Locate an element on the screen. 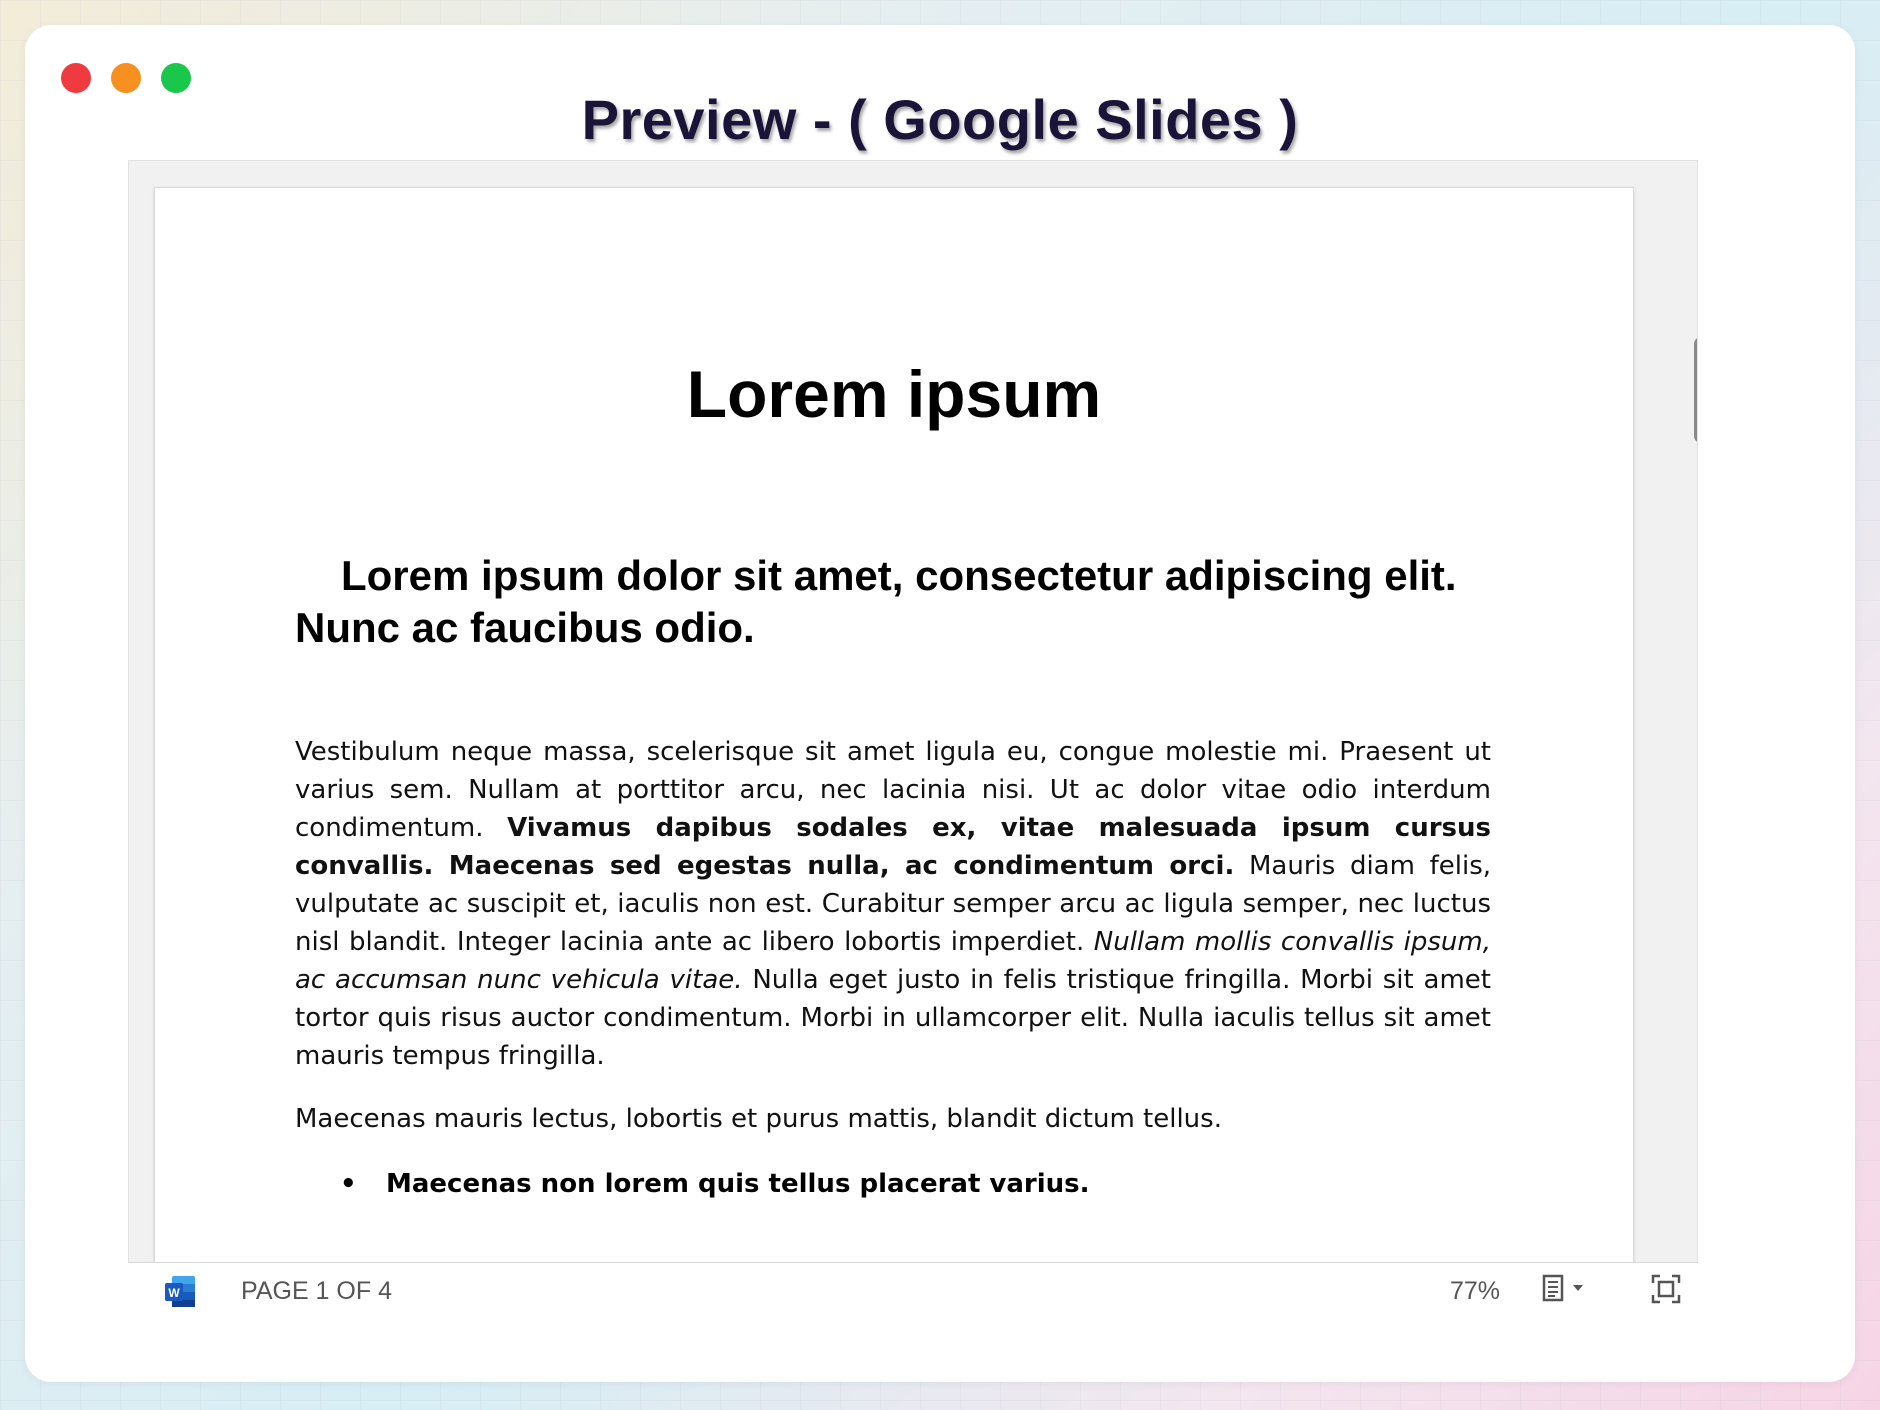 This screenshot has width=1880, height=1410. word-icon: W is located at coordinates (180, 1291).